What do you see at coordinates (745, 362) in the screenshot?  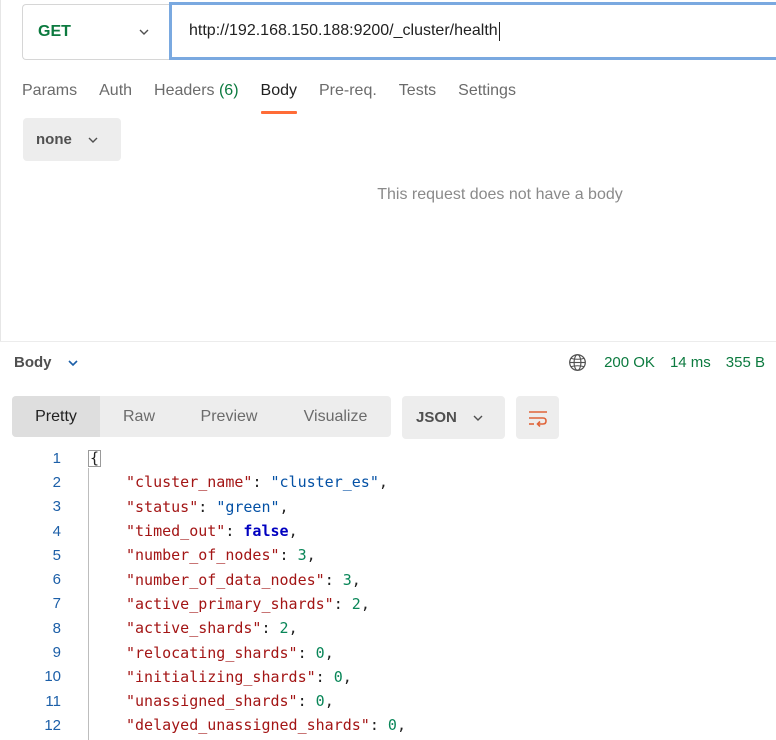 I see `response-size: 355 B` at bounding box center [745, 362].